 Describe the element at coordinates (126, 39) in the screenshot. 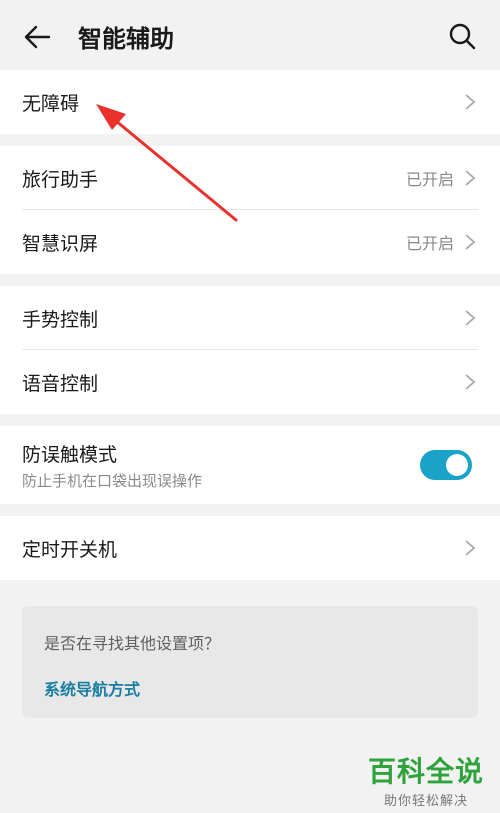

I see `page-title: 智能辅助` at that location.